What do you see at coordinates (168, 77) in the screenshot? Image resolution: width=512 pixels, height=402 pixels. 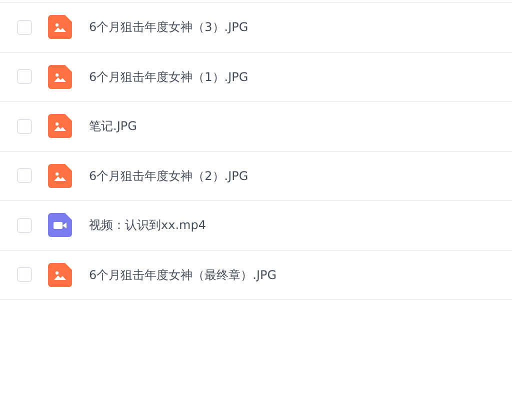 I see `file-name: 6个月狙击年度女神（1）.JPG` at bounding box center [168, 77].